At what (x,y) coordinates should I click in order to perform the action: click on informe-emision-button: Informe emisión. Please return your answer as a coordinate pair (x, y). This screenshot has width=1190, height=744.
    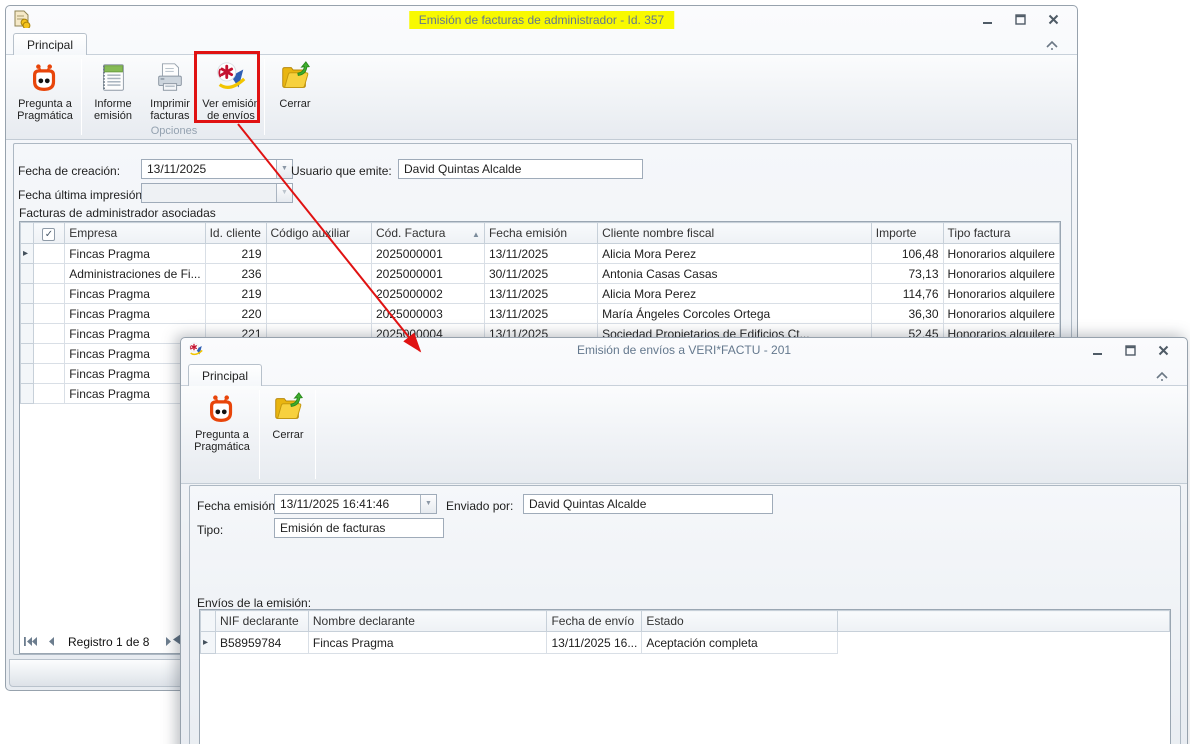
    Looking at the image, I should click on (113, 92).